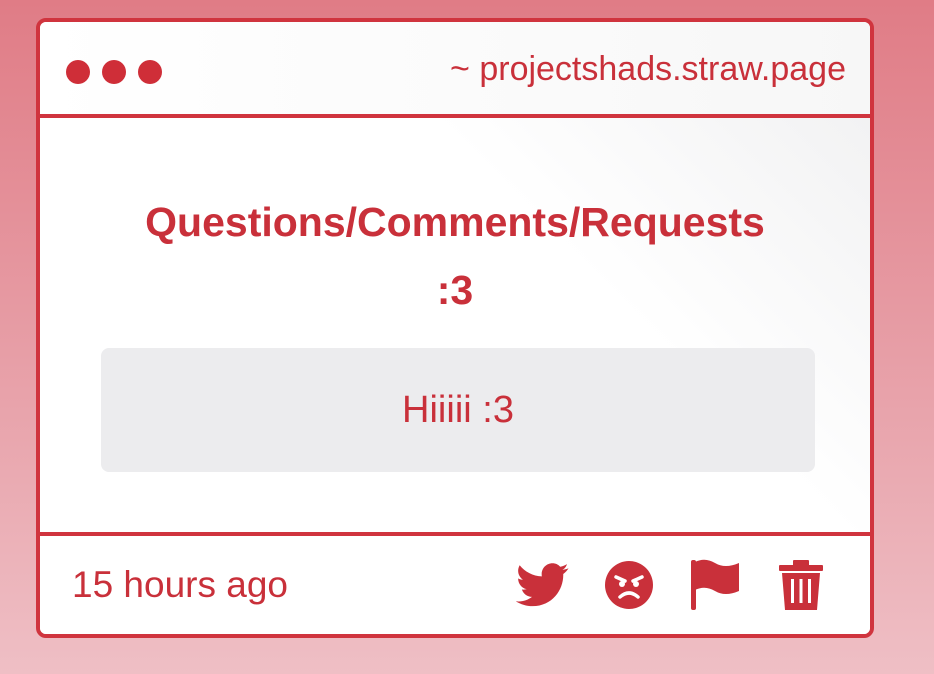  Describe the element at coordinates (648, 69) in the screenshot. I see `page-url: ~ projectshads.straw.page` at that location.